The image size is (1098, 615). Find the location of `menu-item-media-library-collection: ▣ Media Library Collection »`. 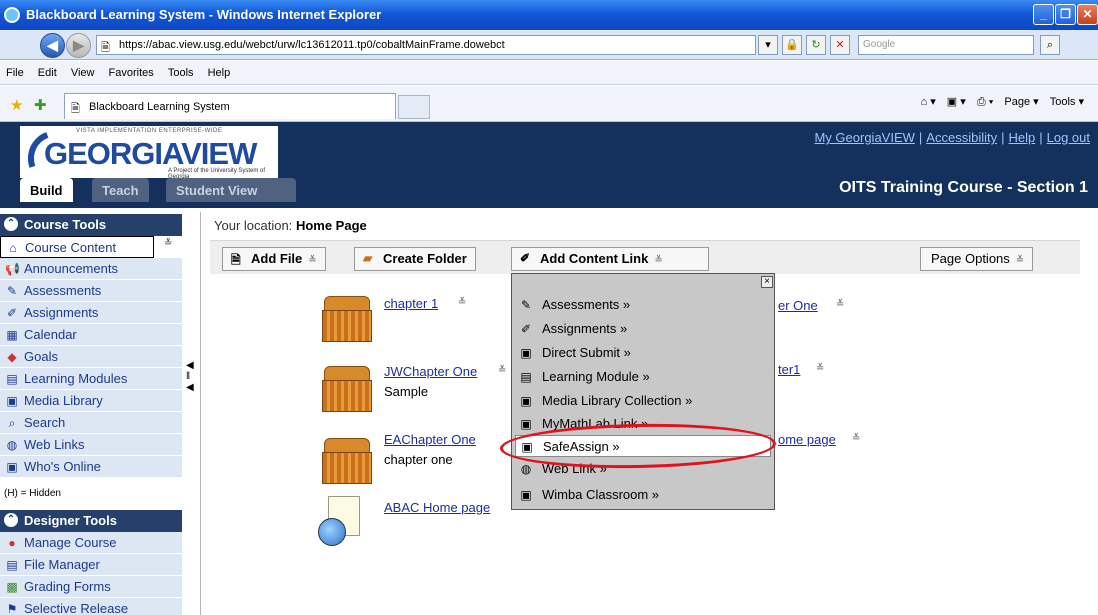

menu-item-media-library-collection: ▣ Media Library Collection » is located at coordinates (643, 401).